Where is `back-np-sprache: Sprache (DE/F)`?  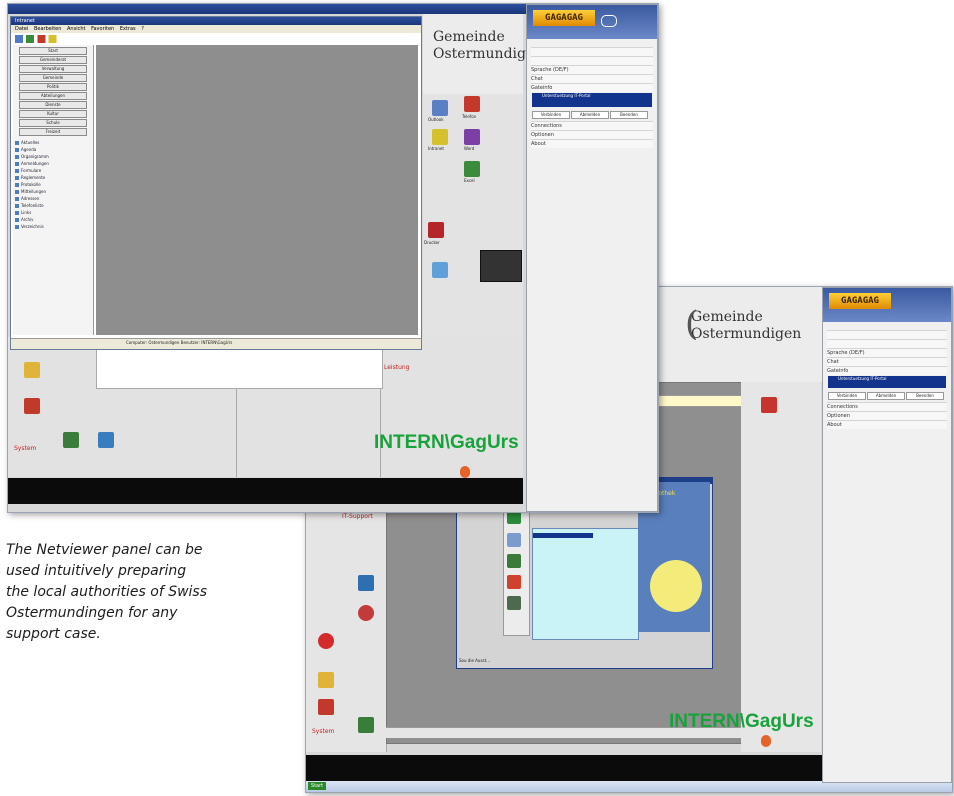 back-np-sprache: Sprache (DE/F) is located at coordinates (887, 352).